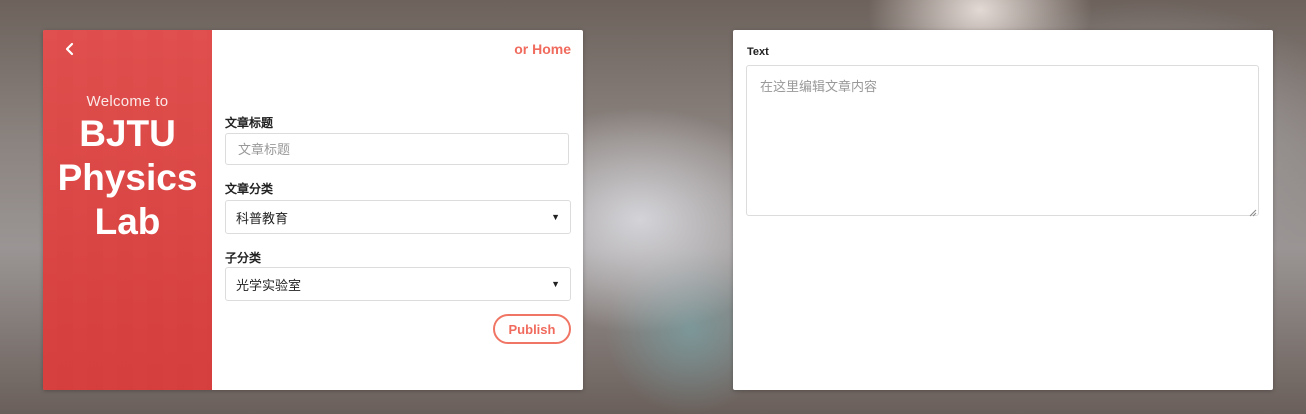  Describe the element at coordinates (1002, 140) in the screenshot. I see `article-text-area` at that location.